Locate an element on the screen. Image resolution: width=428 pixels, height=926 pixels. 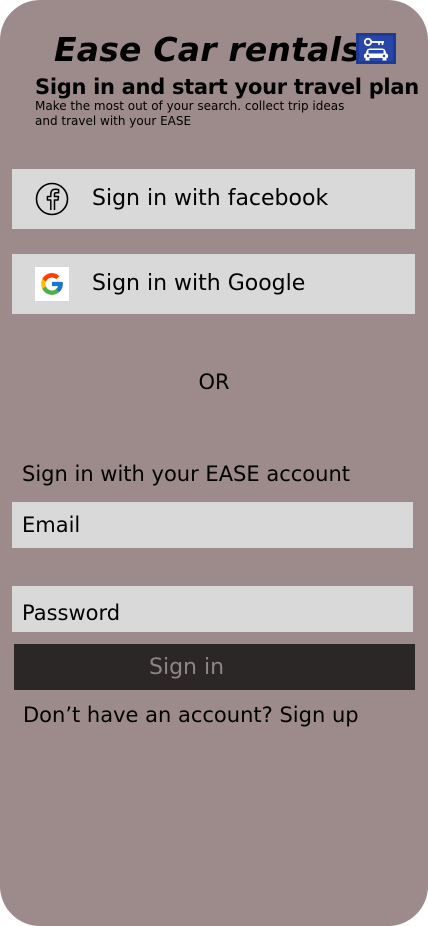
password-field is located at coordinates (212, 609).